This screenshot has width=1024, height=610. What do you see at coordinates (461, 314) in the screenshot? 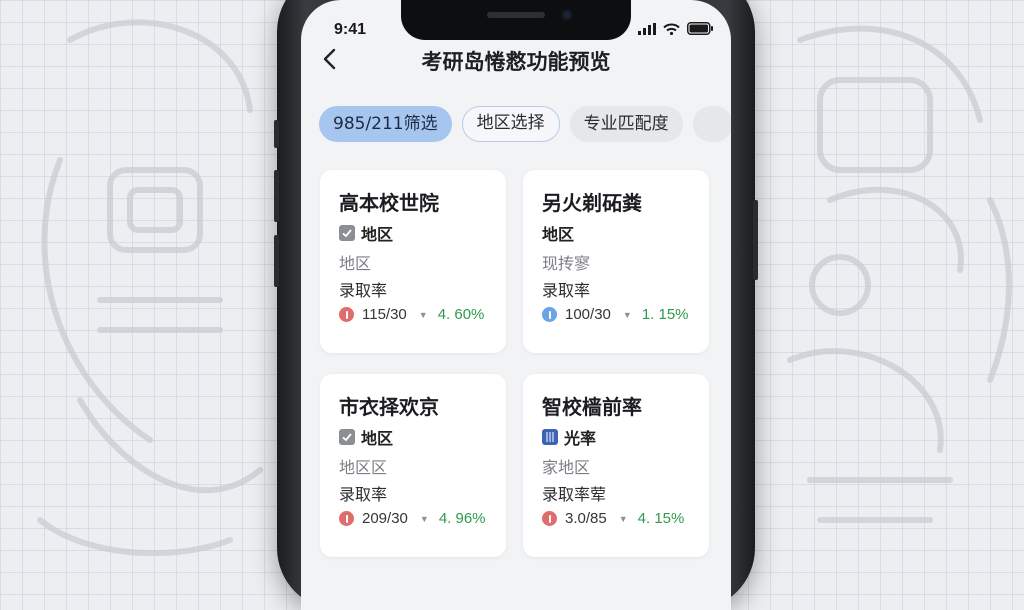
I see `card-percent: 4. 60%` at bounding box center [461, 314].